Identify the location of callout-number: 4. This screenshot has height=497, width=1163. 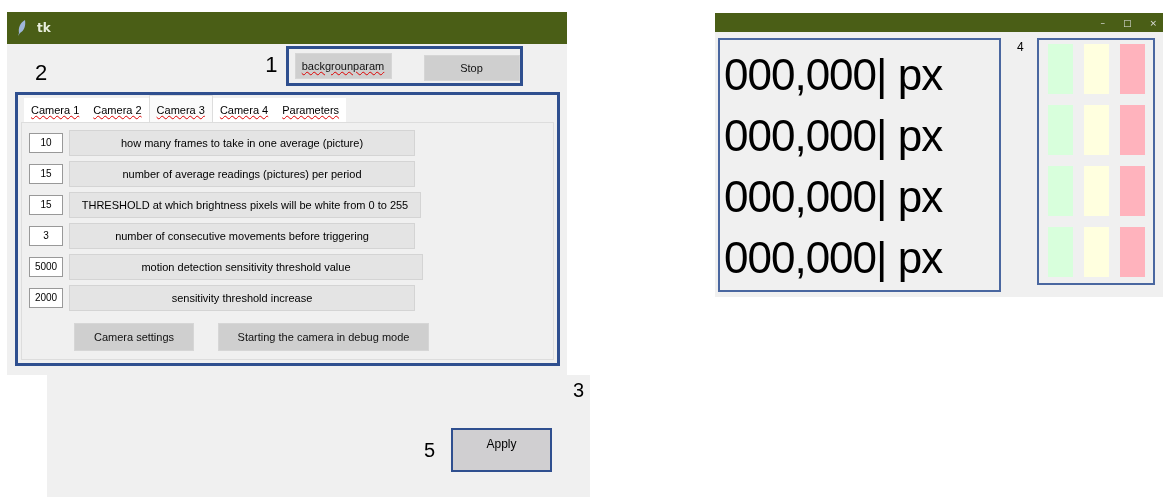
(1020, 47).